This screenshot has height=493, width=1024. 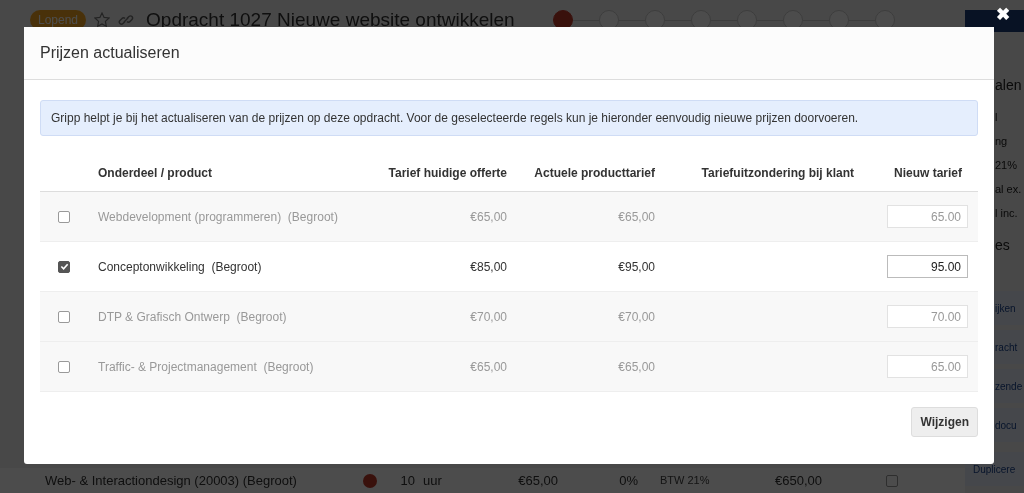 I want to click on close-button: ✖, so click(x=1003, y=14).